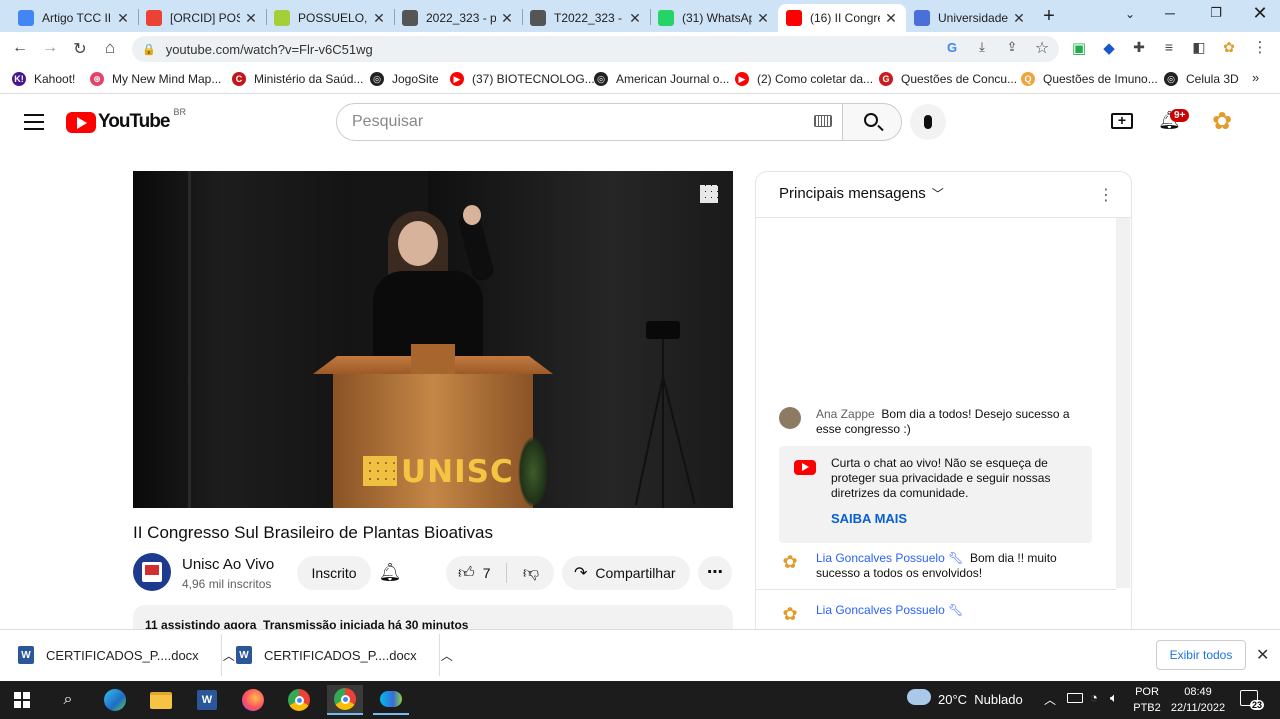 This screenshot has width=1280, height=719. What do you see at coordinates (595, 49) in the screenshot?
I see `address-bar: 🔒 youtube.com/watch?v=Flr-v6C51wg` at bounding box center [595, 49].